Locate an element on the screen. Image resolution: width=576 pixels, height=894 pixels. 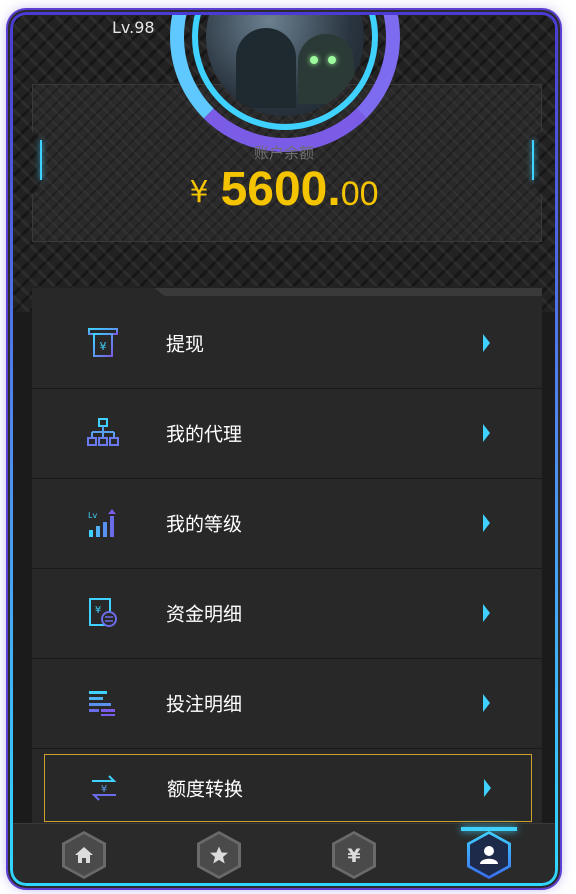
avatar-ring is located at coordinates (285, 82).